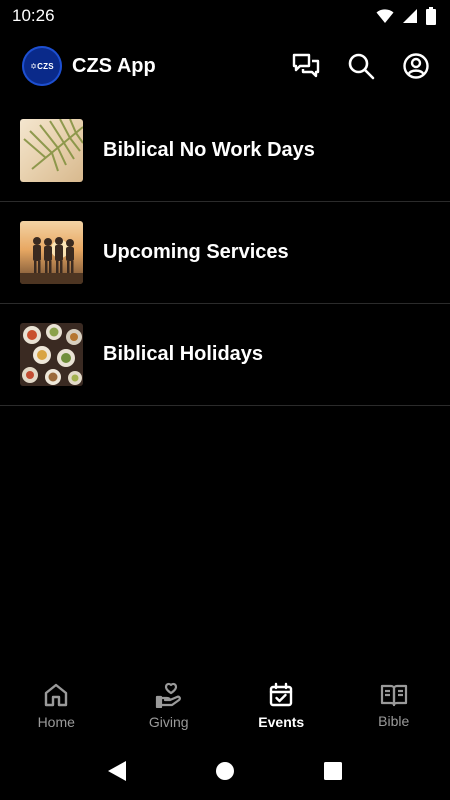 The height and width of the screenshot is (800, 450). I want to click on nav-item-events: Events, so click(281, 706).